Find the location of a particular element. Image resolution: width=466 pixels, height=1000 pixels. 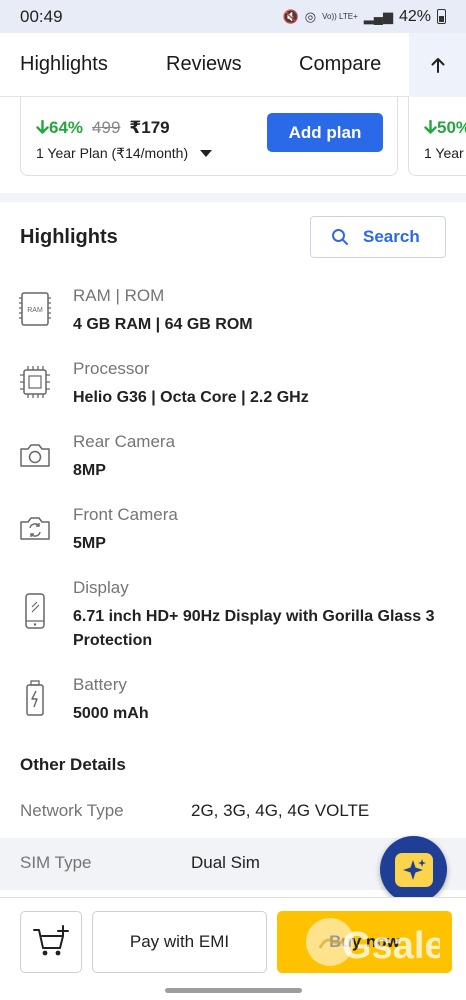

spec-value: 5000 mAh is located at coordinates (111, 713).